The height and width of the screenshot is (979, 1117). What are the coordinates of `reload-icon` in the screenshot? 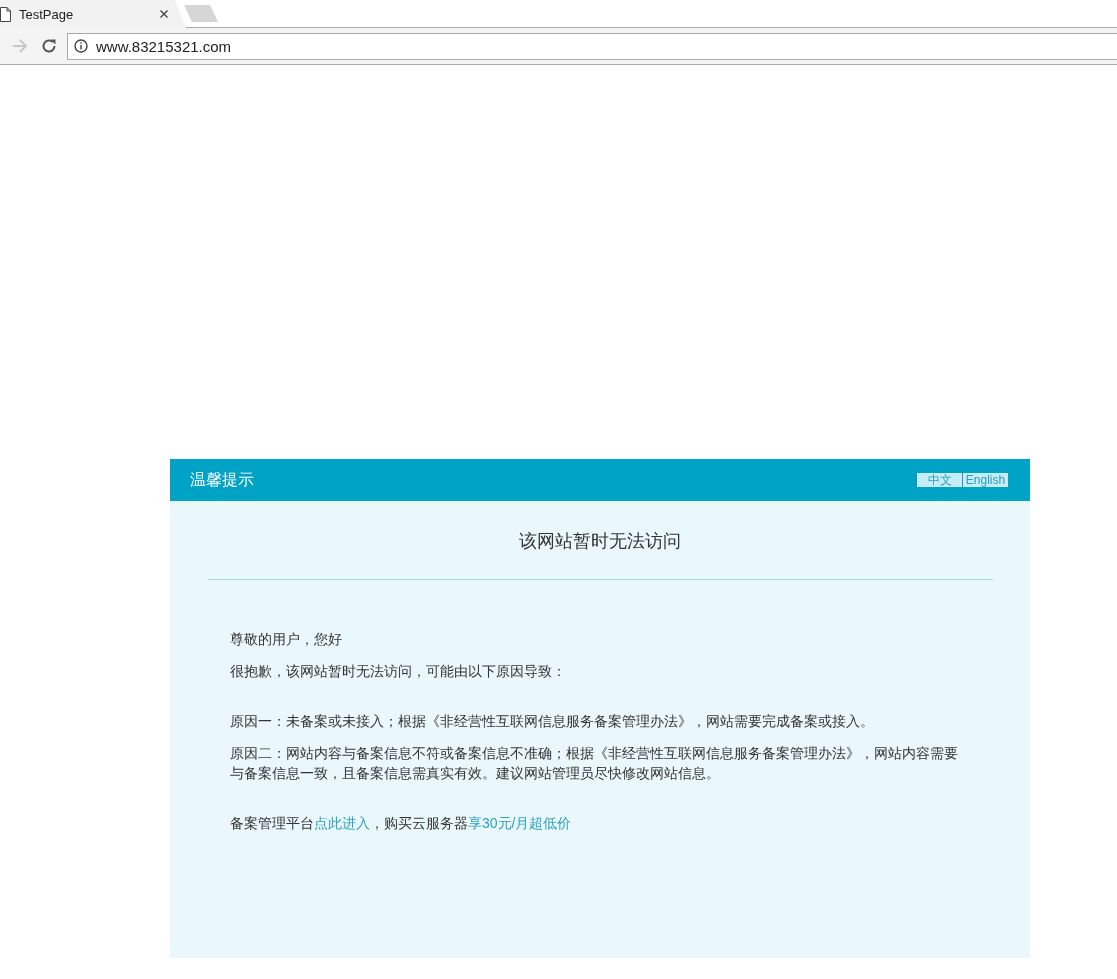 It's located at (49, 46).